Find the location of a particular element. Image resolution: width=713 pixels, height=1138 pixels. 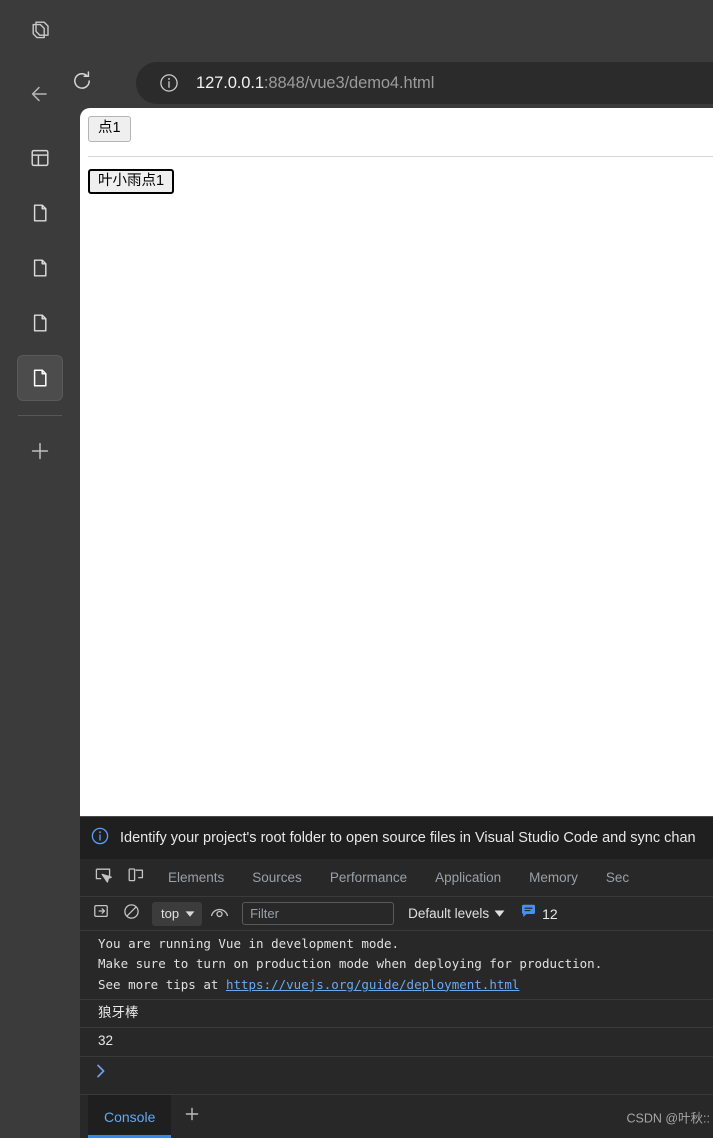

live-expression-icon is located at coordinates (219, 914).